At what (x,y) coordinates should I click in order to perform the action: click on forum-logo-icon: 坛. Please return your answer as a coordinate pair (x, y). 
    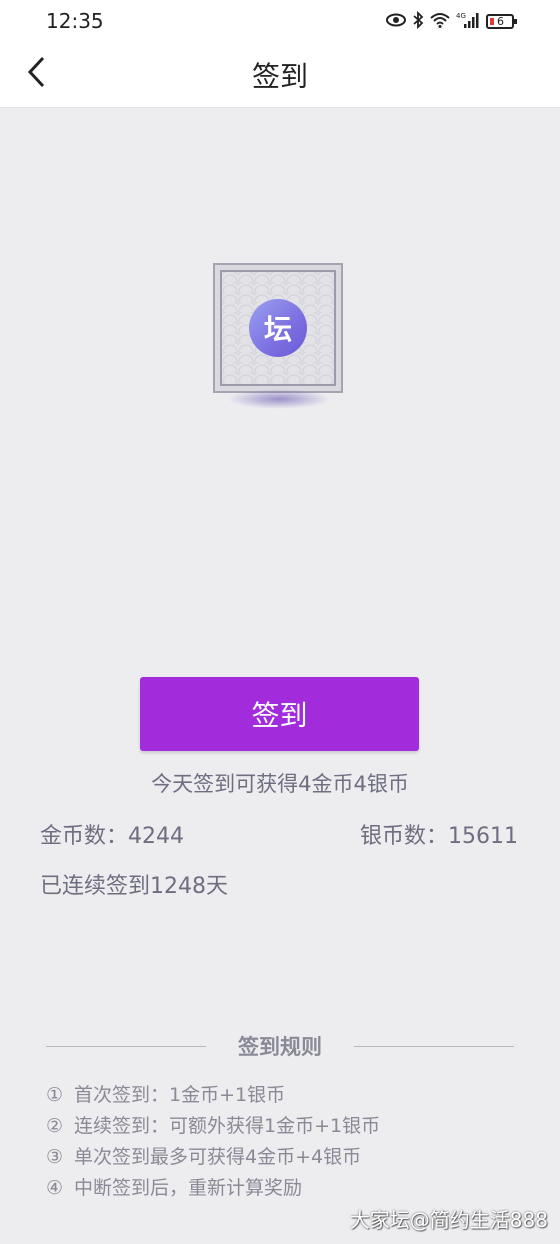
    Looking at the image, I should click on (278, 328).